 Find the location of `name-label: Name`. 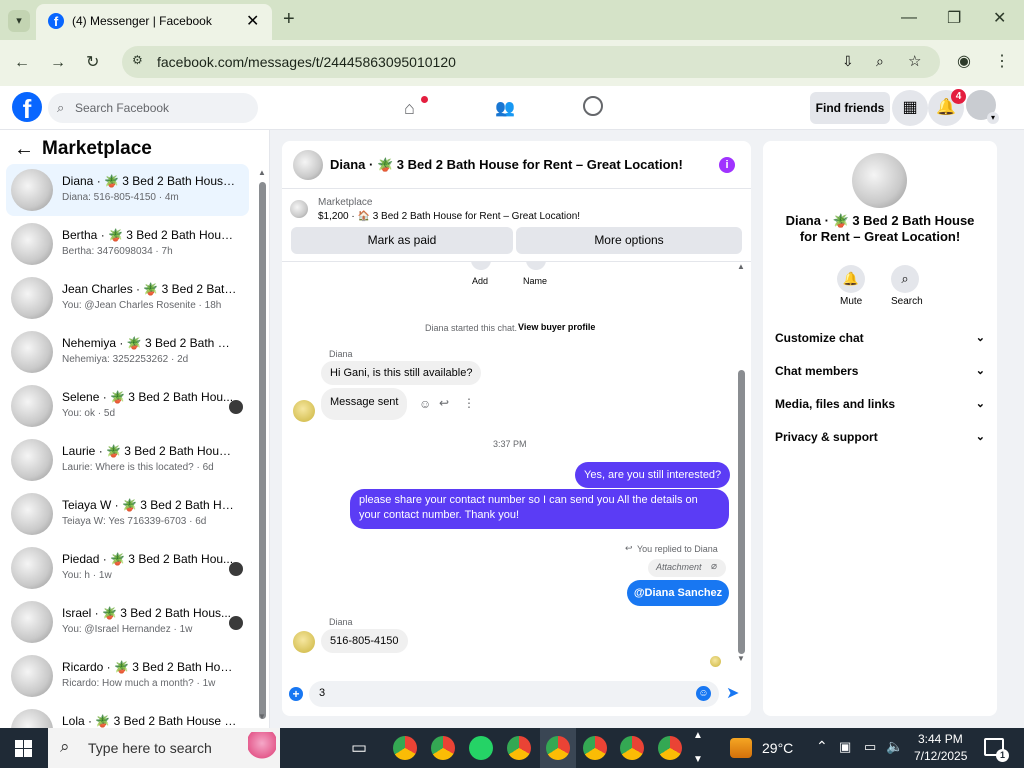

name-label: Name is located at coordinates (535, 281).